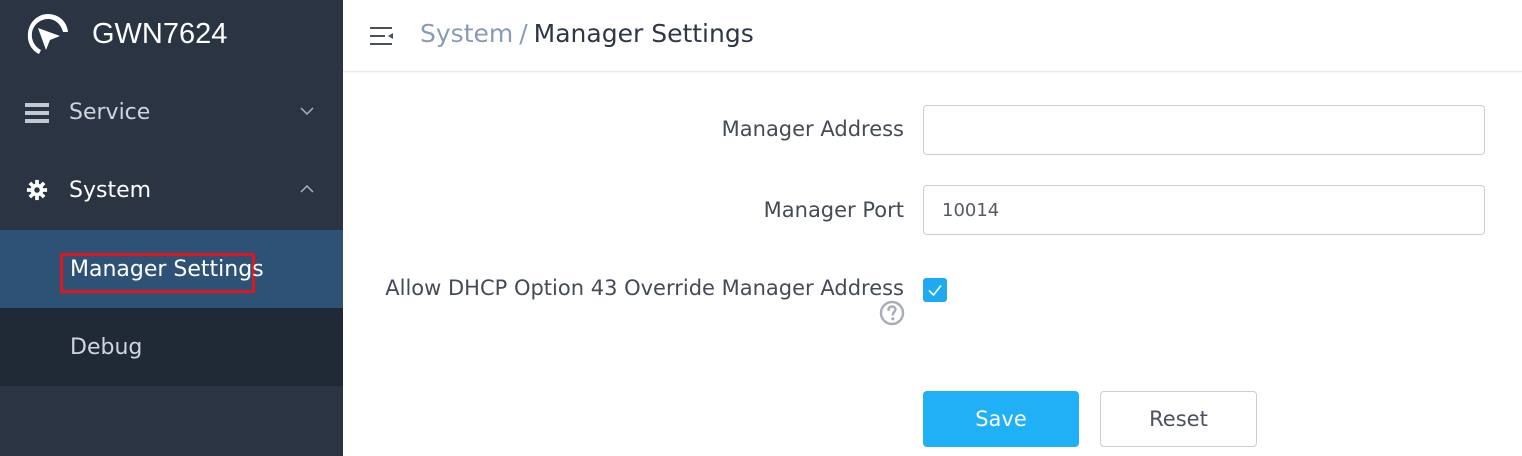 Image resolution: width=1522 pixels, height=456 pixels. What do you see at coordinates (812, 129) in the screenshot?
I see `manager-address-label: Manager Address` at bounding box center [812, 129].